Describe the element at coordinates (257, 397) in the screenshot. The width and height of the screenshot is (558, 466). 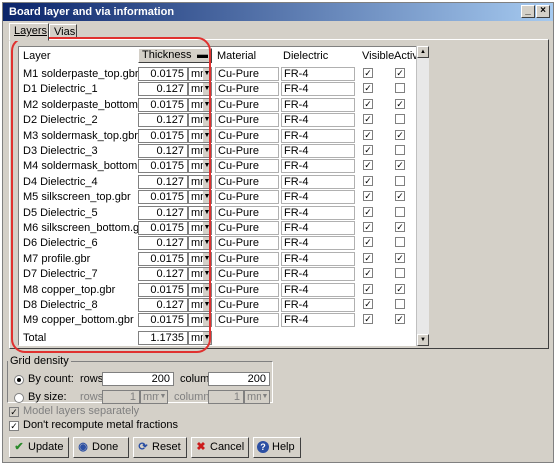
I see `size-columns-unit: mm ▼` at that location.